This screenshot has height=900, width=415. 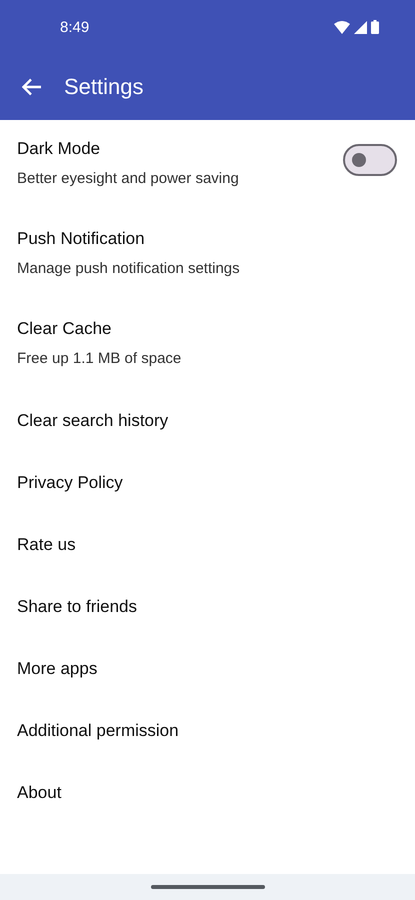 What do you see at coordinates (360, 27) in the screenshot?
I see `signal-icon` at bounding box center [360, 27].